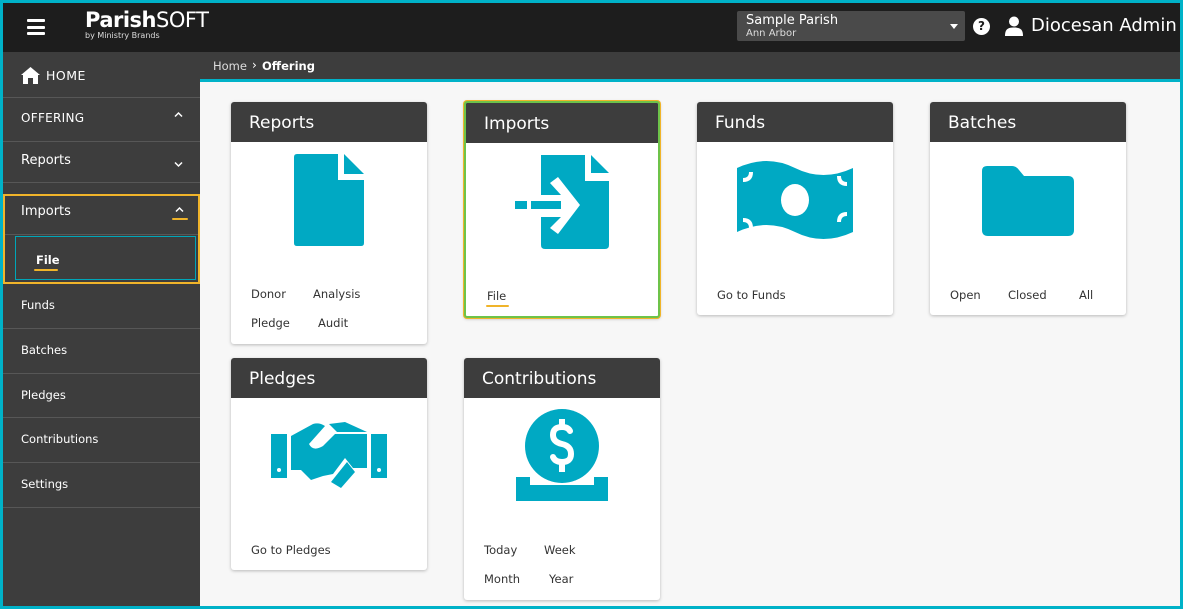 This screenshot has height=609, width=1183. Describe the element at coordinates (981, 26) in the screenshot. I see `help-icon: ?` at that location.